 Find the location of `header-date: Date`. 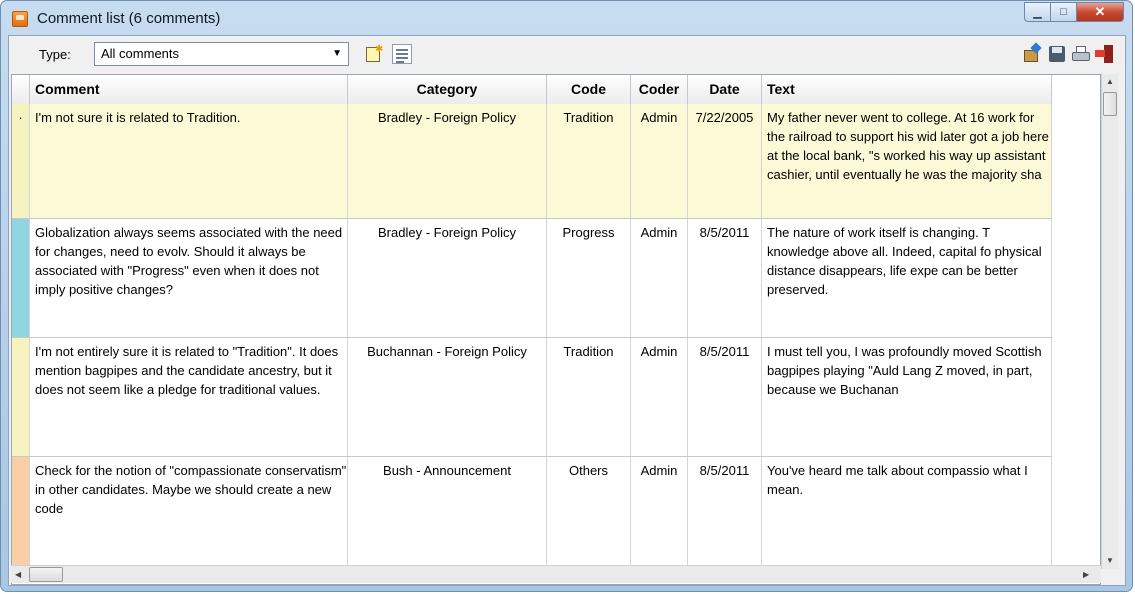

header-date: Date is located at coordinates (725, 89).